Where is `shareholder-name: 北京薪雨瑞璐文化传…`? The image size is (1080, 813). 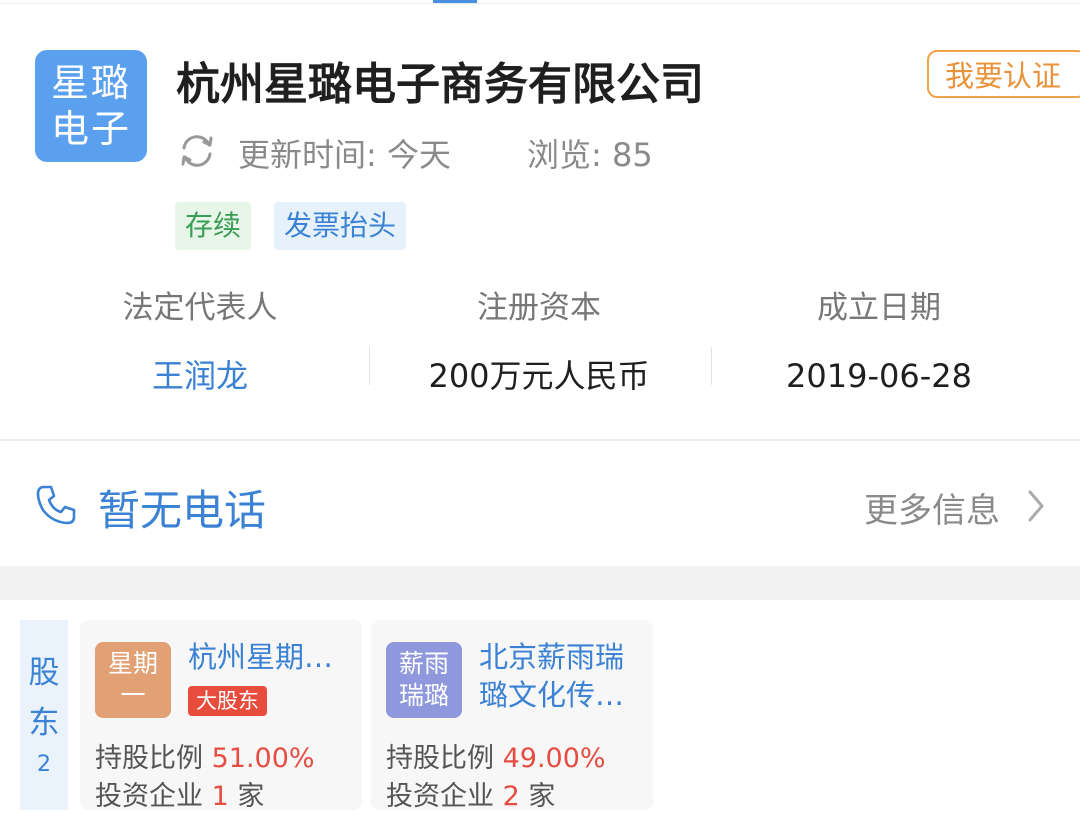
shareholder-name: 北京薪雨瑞璐文化传… is located at coordinates (565, 676).